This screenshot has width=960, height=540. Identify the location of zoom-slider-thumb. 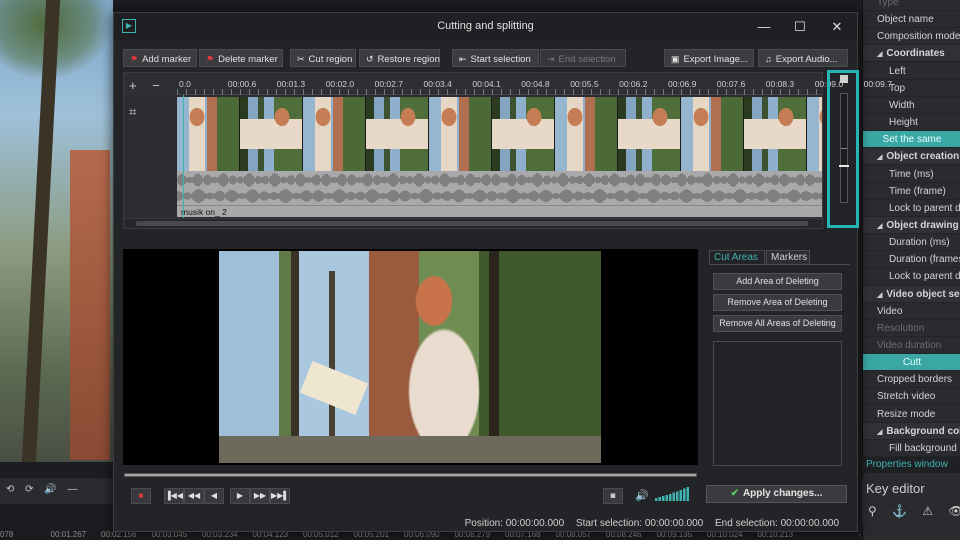
(844, 166).